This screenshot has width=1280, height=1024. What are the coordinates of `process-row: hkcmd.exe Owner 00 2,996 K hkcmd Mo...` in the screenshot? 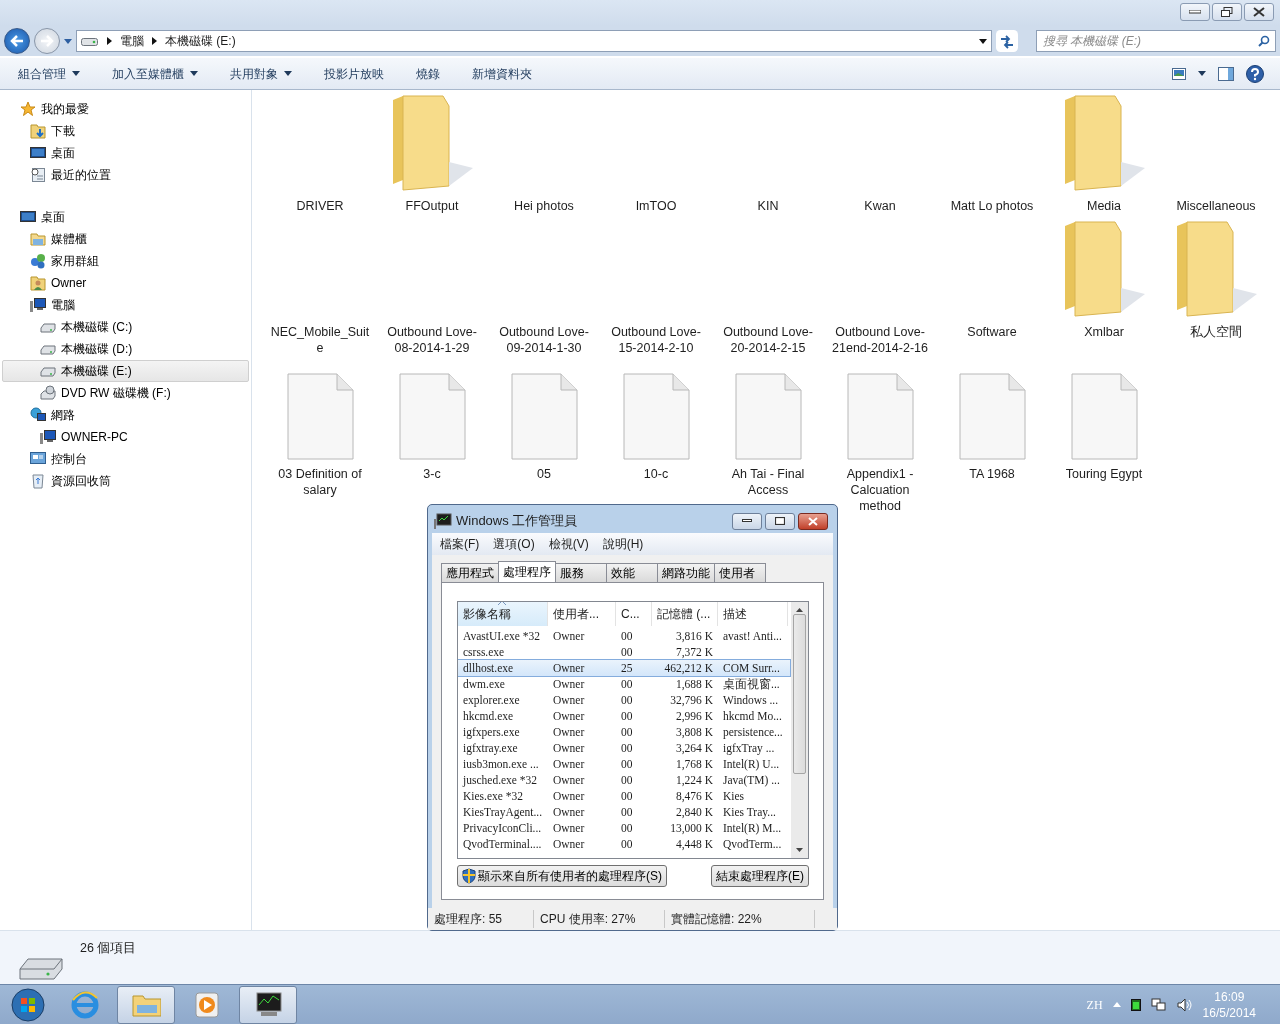 It's located at (624, 716).